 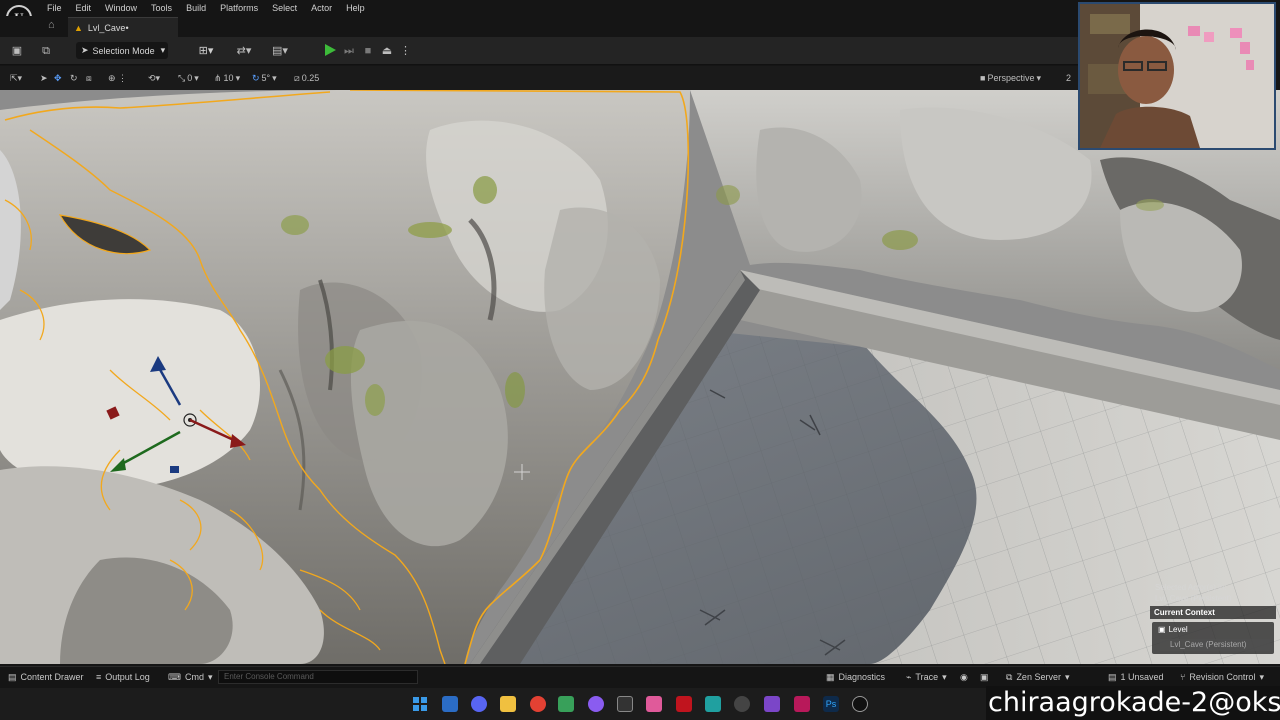 What do you see at coordinates (46, 51) in the screenshot?
I see `browse-icon: ⧉` at bounding box center [46, 51].